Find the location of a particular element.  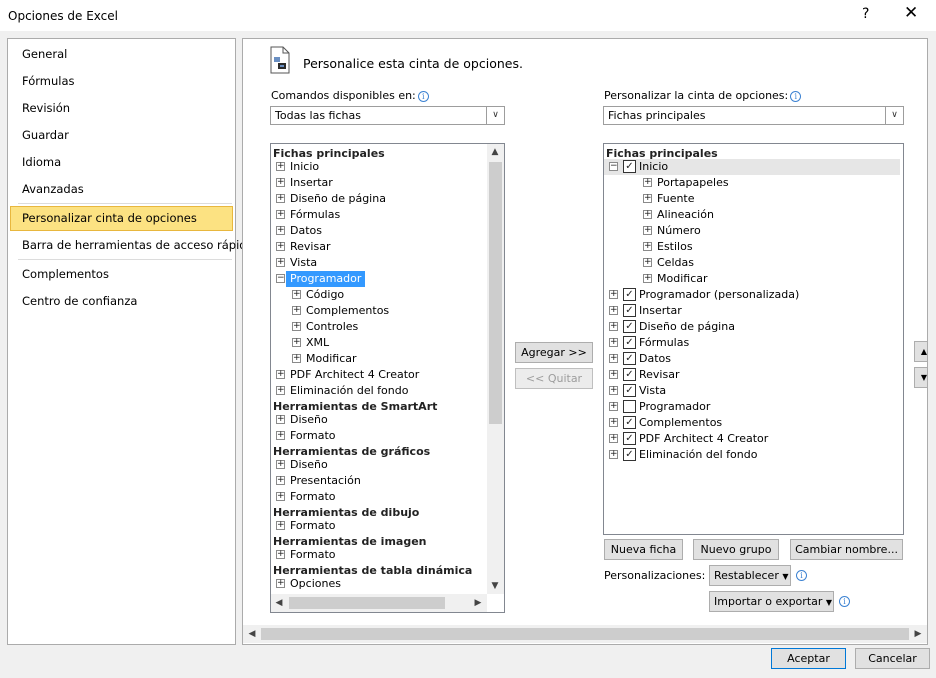

tree-item: + Alineación is located at coordinates (752, 215).